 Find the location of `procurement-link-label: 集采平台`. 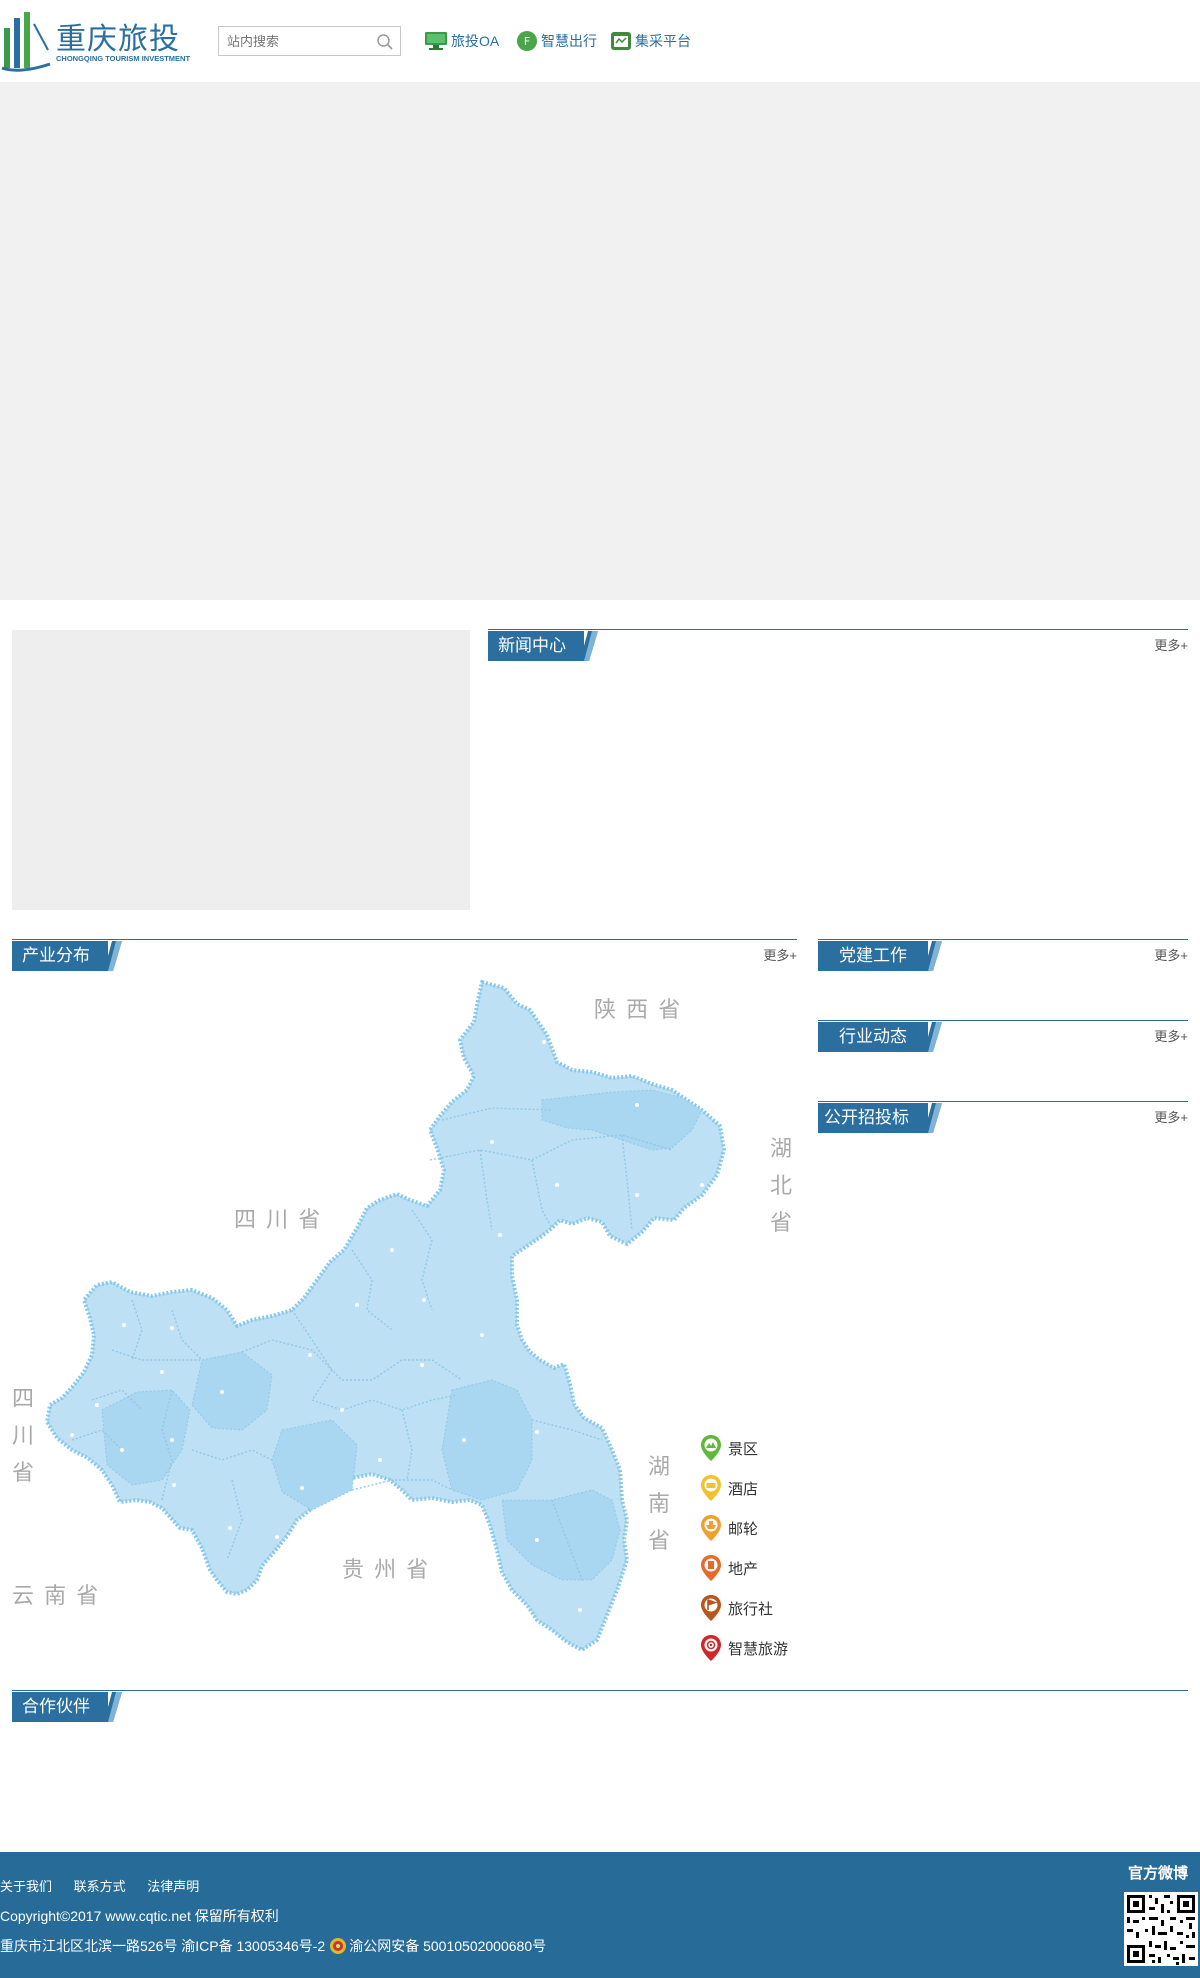

procurement-link-label: 集采平台 is located at coordinates (663, 41).